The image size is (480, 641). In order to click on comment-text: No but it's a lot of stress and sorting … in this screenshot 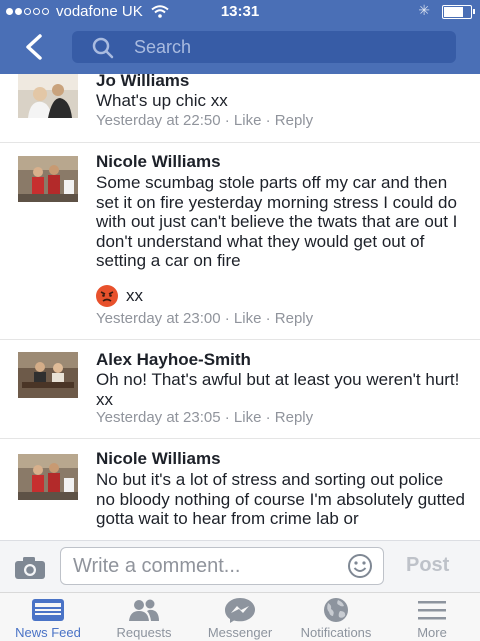, I will do `click(280, 499)`.